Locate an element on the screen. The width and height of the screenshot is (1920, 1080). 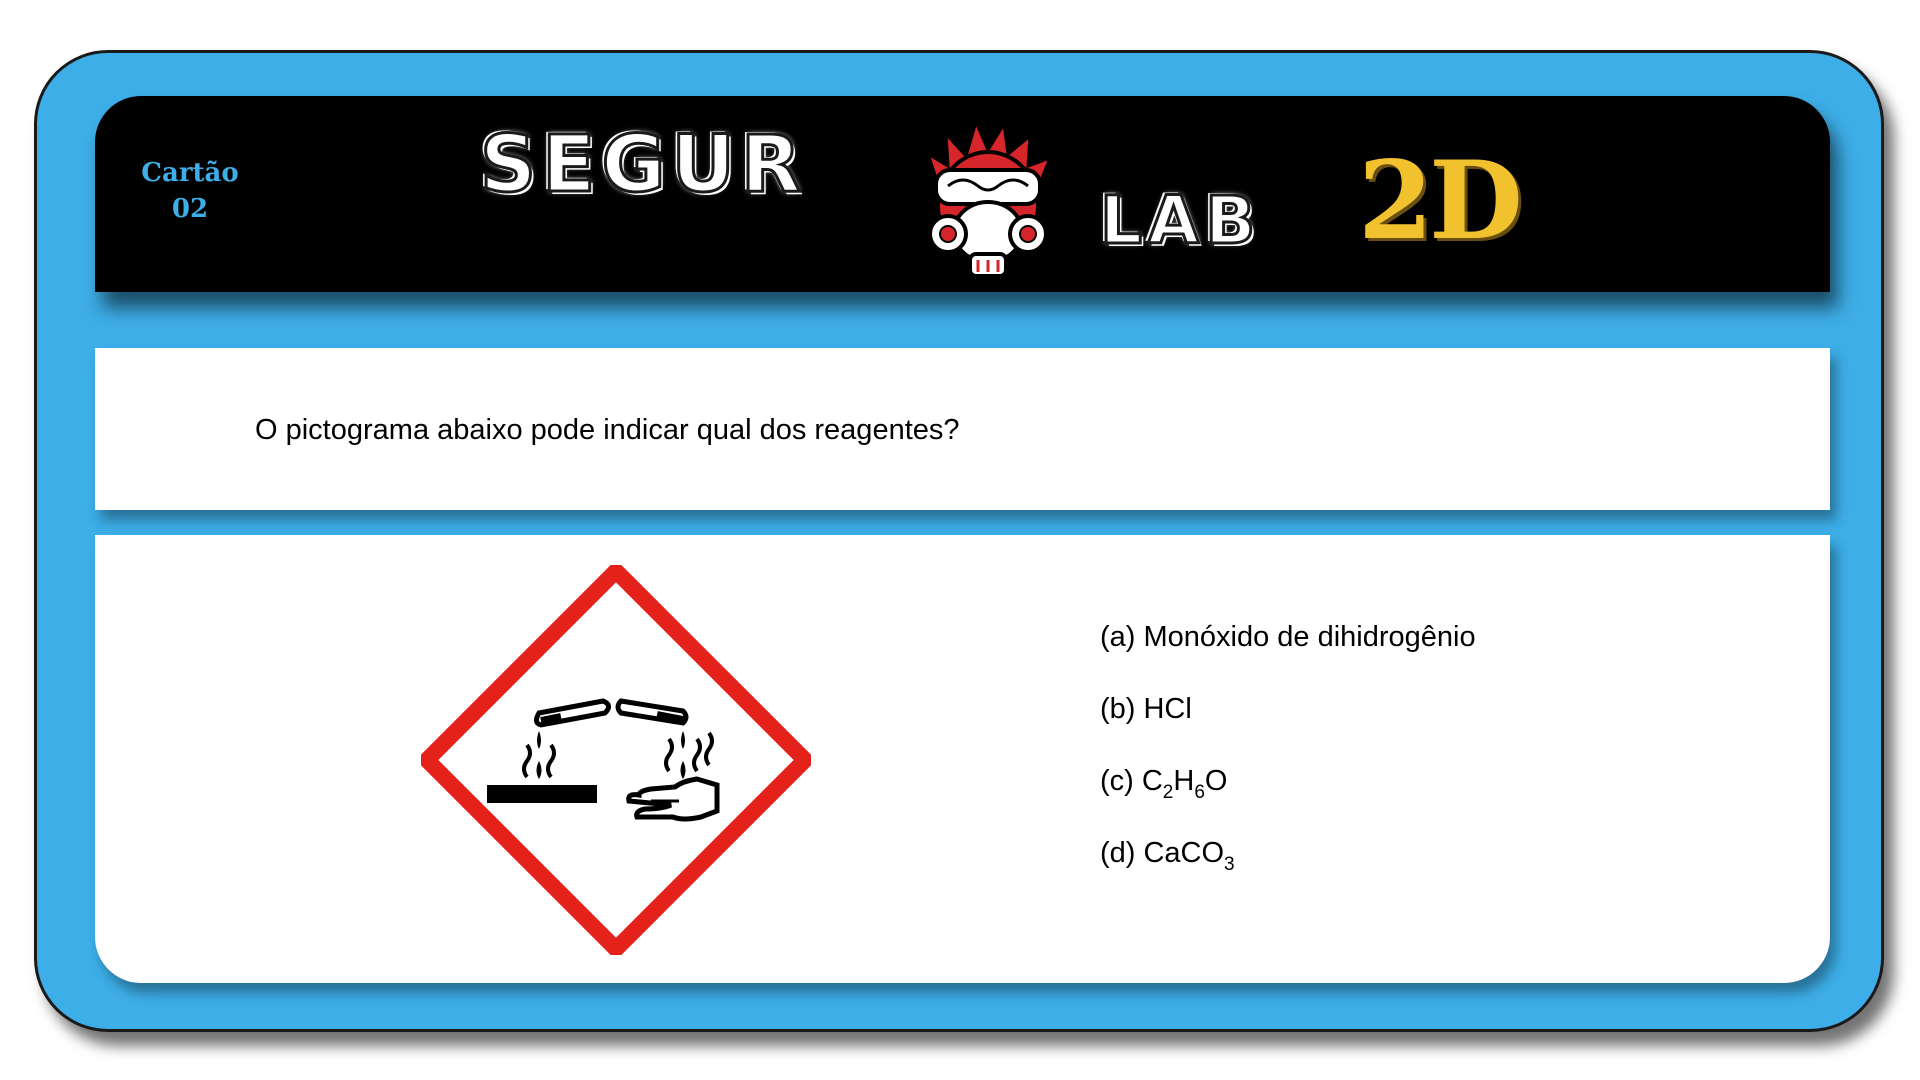
card-number: Cartão 02 is located at coordinates (190, 191).